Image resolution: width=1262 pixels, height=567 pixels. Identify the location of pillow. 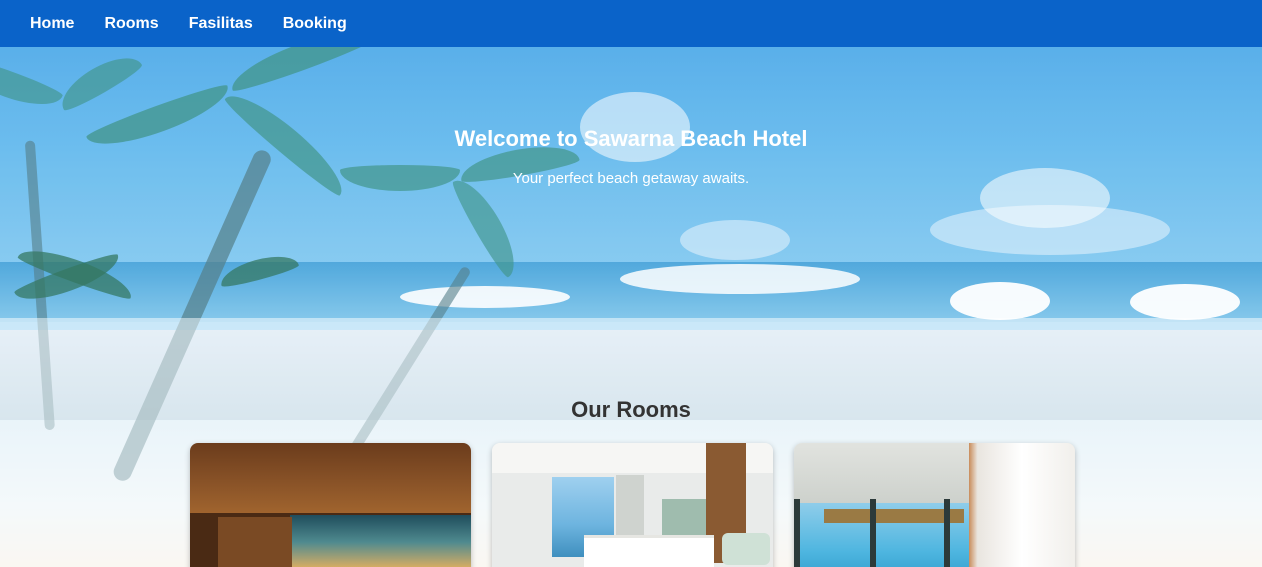
(746, 549).